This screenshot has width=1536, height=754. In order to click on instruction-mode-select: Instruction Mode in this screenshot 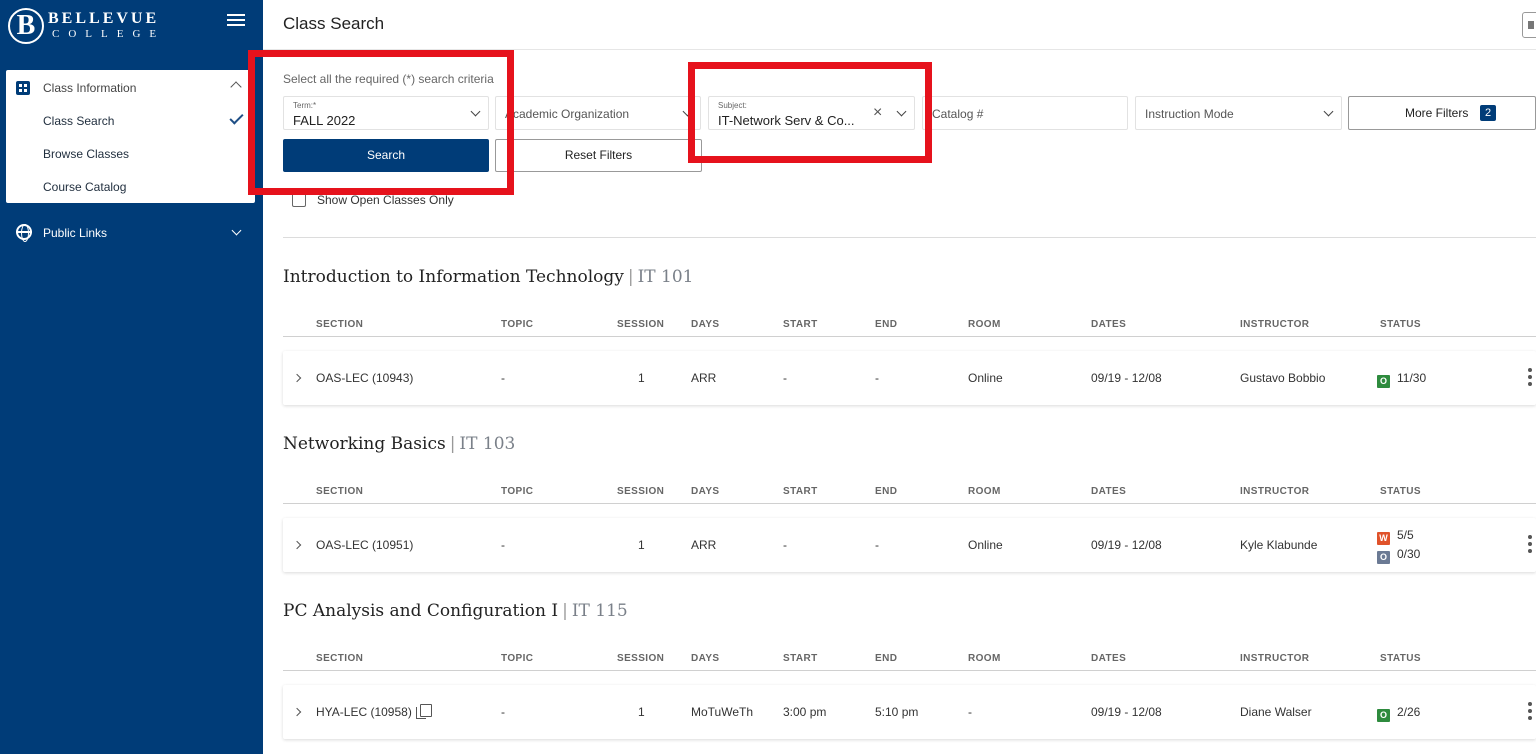, I will do `click(1238, 113)`.